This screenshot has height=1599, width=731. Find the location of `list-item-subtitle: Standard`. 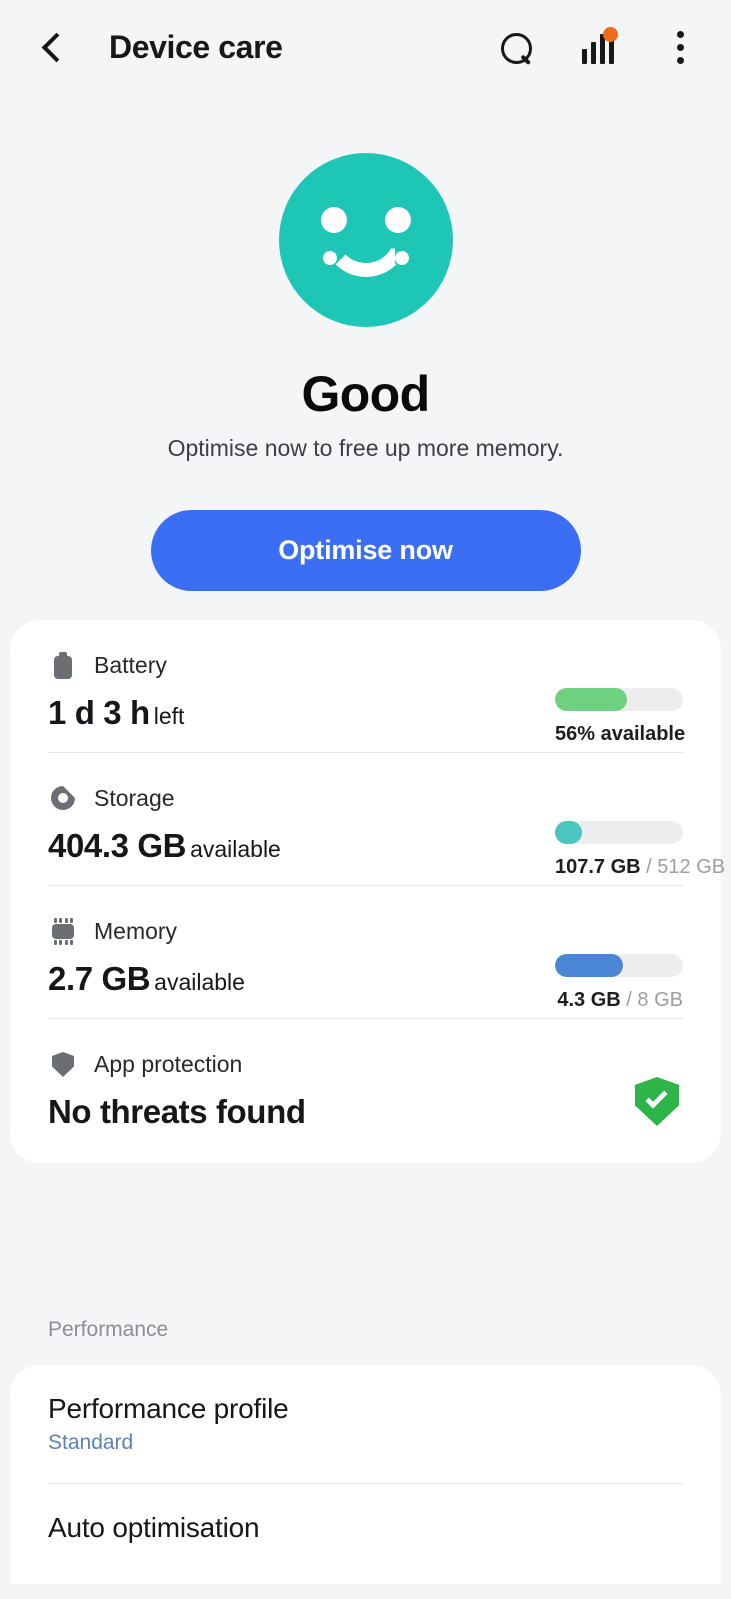

list-item-subtitle: Standard is located at coordinates (91, 1442).